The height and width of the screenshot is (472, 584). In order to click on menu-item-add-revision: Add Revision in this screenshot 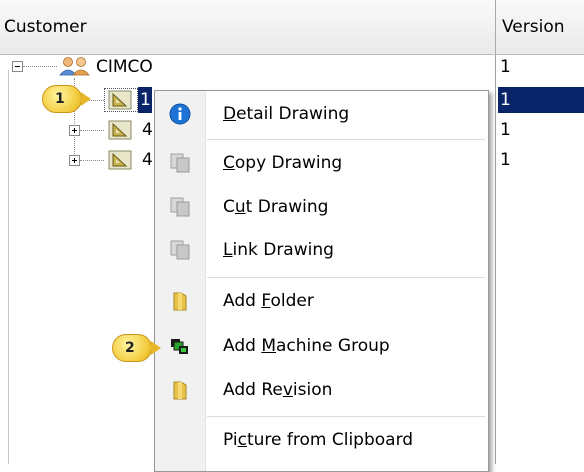, I will do `click(321, 390)`.